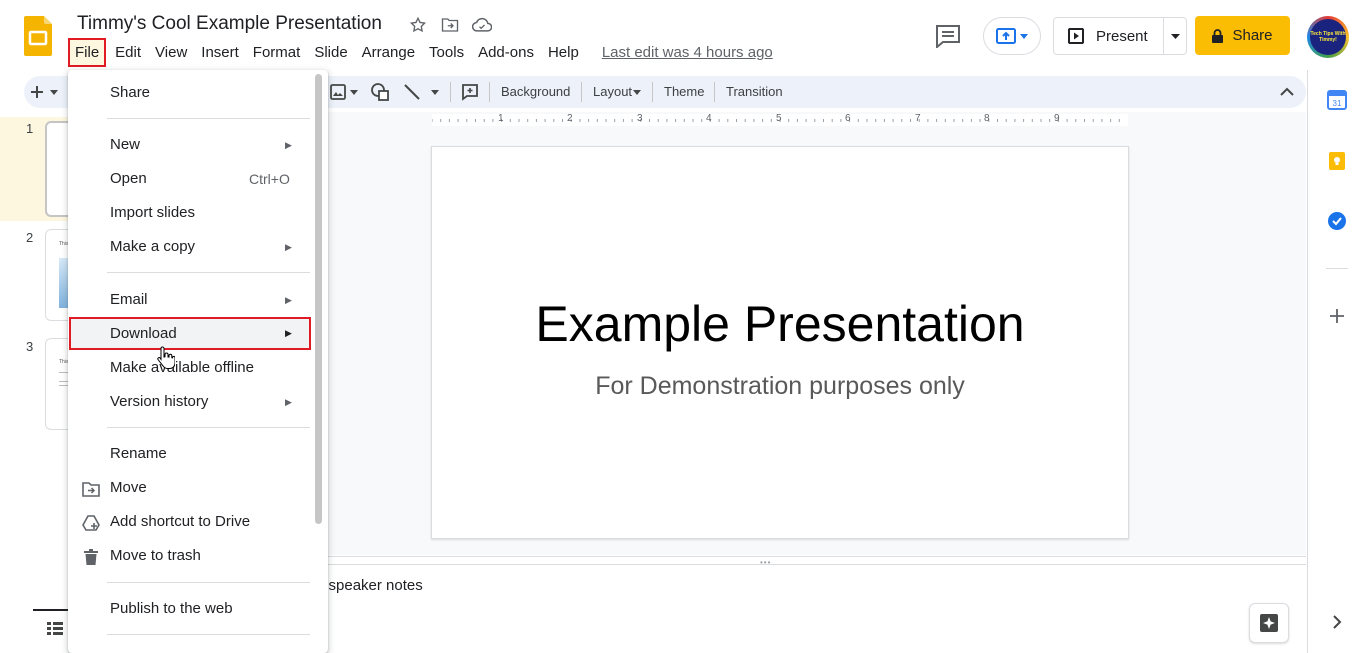  I want to click on calendar-icon: 31, so click(1337, 100).